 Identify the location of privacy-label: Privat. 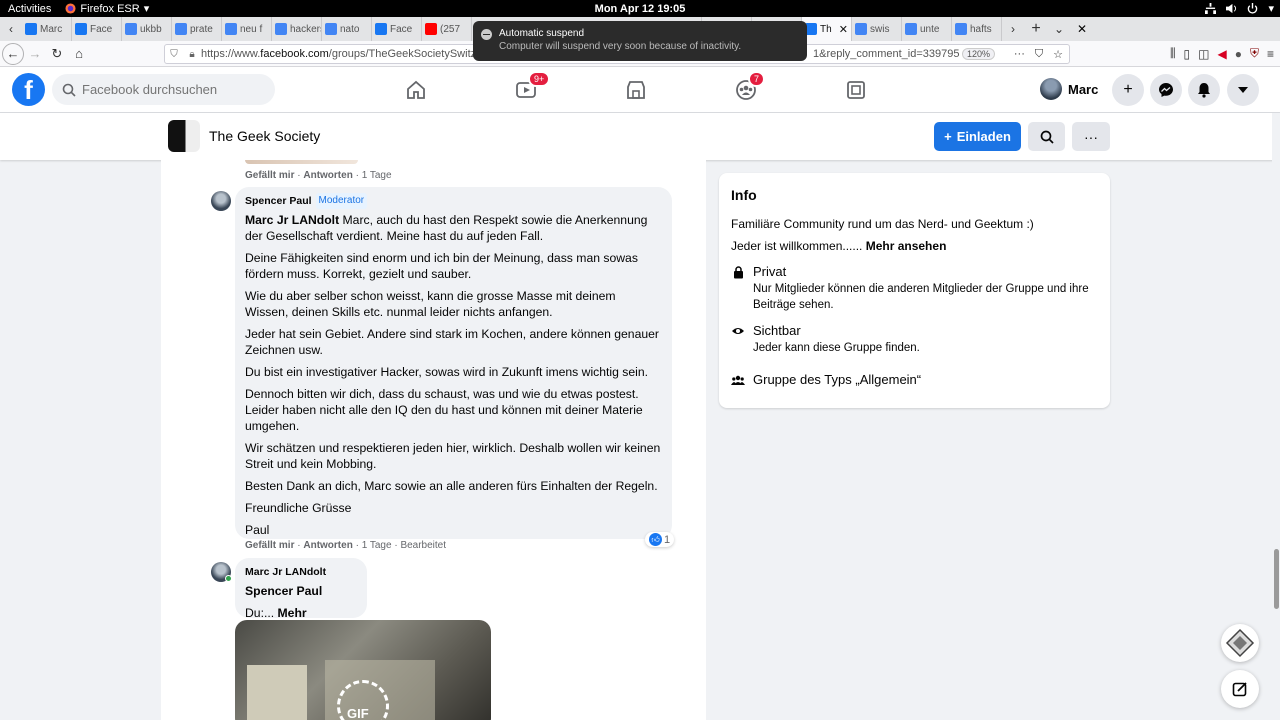
(770, 271).